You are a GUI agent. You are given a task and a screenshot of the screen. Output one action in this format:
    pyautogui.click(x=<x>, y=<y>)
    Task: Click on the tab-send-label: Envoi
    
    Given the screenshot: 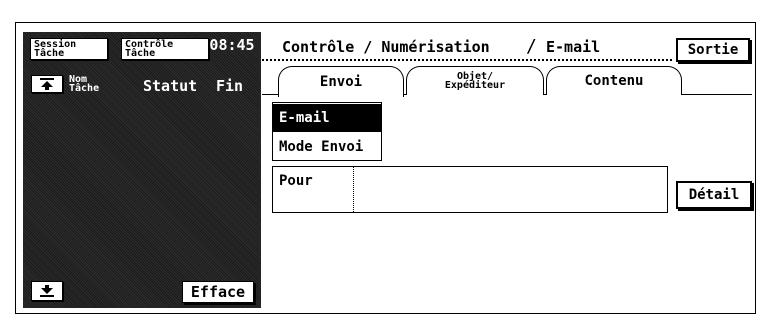 What is the action you would take?
    pyautogui.click(x=341, y=82)
    